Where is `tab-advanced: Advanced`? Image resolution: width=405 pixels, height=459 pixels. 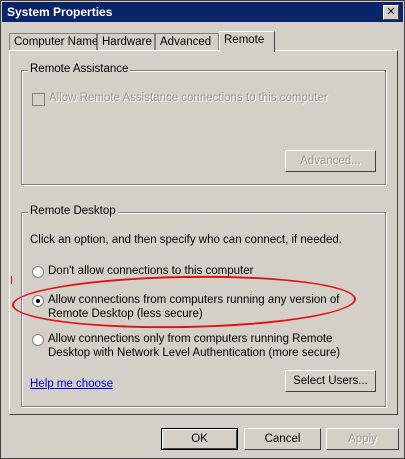
tab-advanced: Advanced is located at coordinates (187, 41).